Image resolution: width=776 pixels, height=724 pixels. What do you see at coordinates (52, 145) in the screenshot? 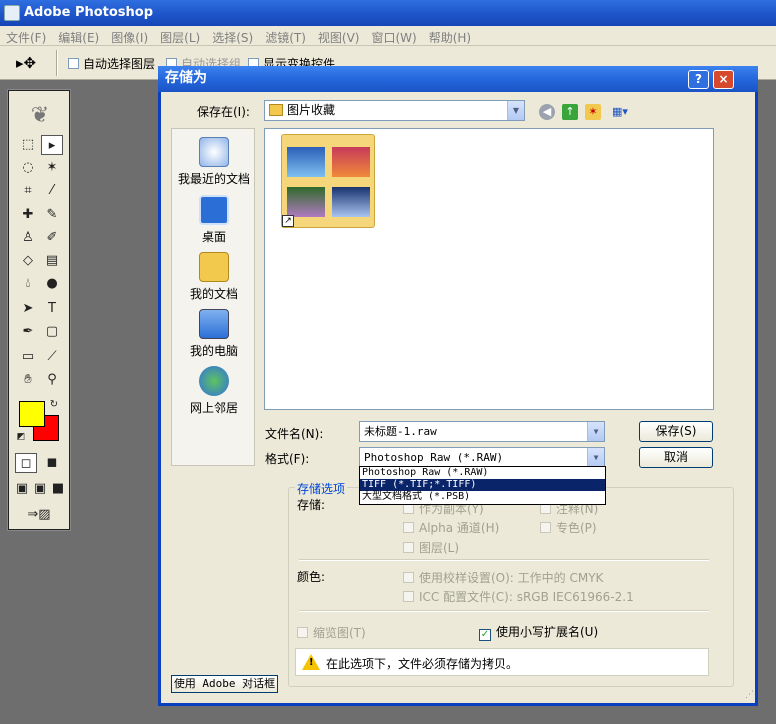
I see `move-tool-icon: ▸` at bounding box center [52, 145].